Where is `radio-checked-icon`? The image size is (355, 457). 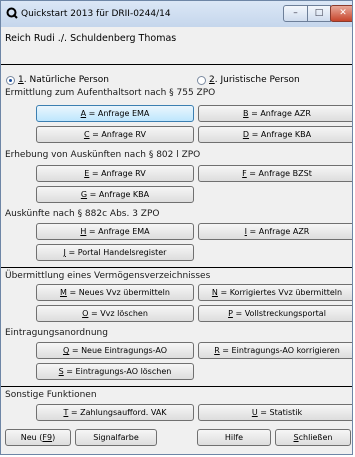 radio-checked-icon is located at coordinates (10, 80).